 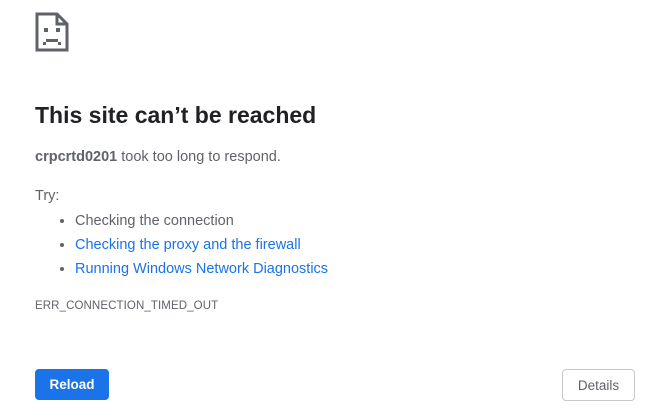 I want to click on suggestion-item: Running Windows Network Diagnostics, so click(x=201, y=269).